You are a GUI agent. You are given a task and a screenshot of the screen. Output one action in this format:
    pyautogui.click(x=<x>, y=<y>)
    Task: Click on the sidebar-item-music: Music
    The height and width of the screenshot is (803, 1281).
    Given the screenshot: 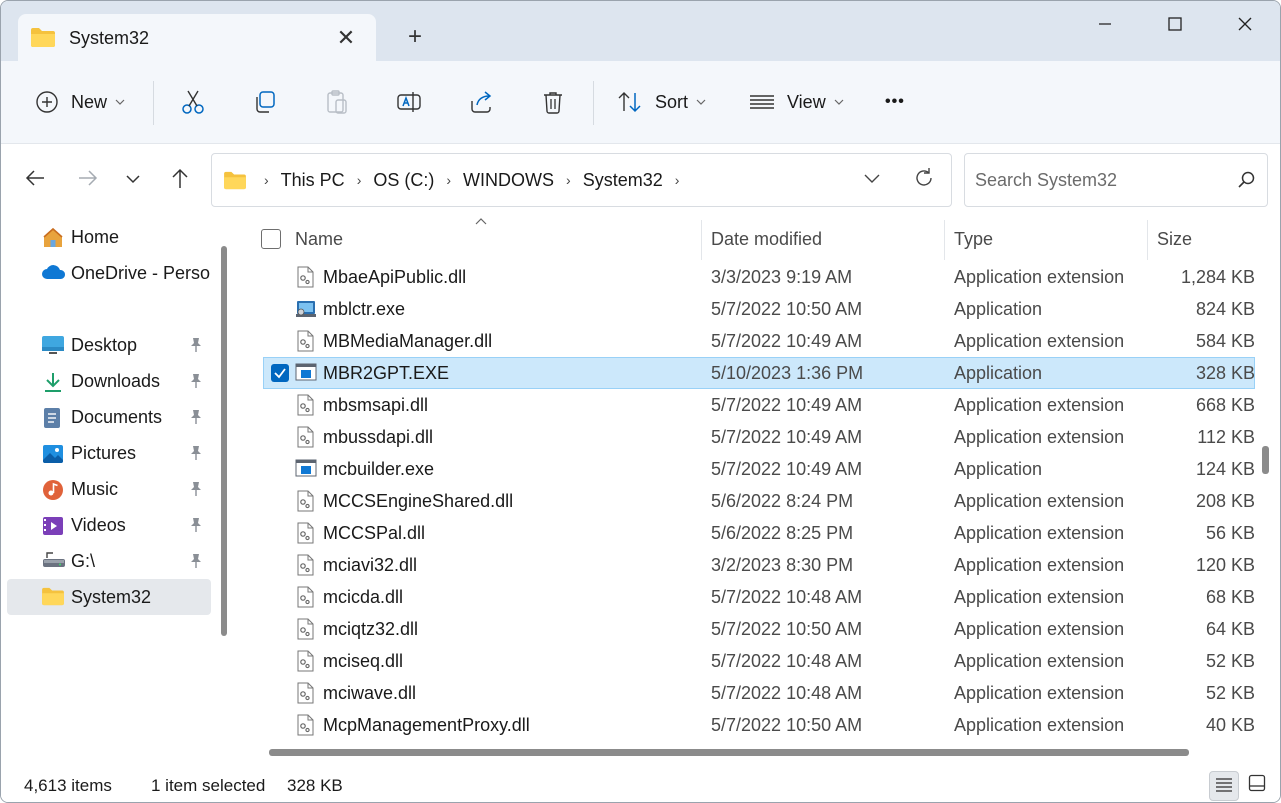 What is the action you would take?
    pyautogui.click(x=109, y=489)
    